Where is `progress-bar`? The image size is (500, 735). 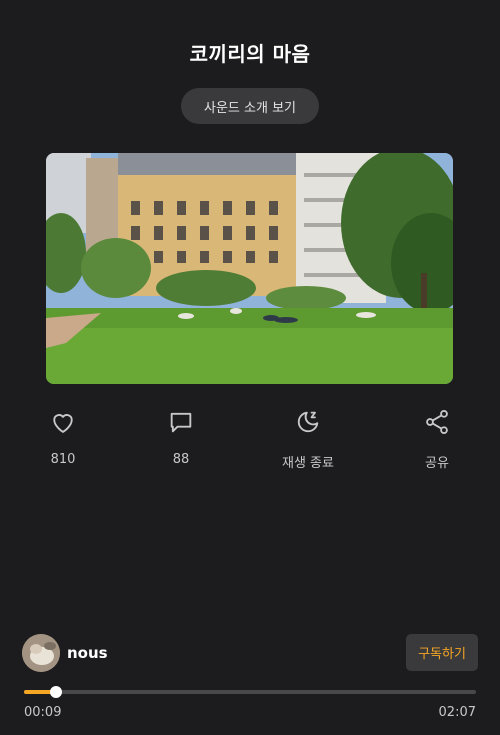 progress-bar is located at coordinates (250, 692).